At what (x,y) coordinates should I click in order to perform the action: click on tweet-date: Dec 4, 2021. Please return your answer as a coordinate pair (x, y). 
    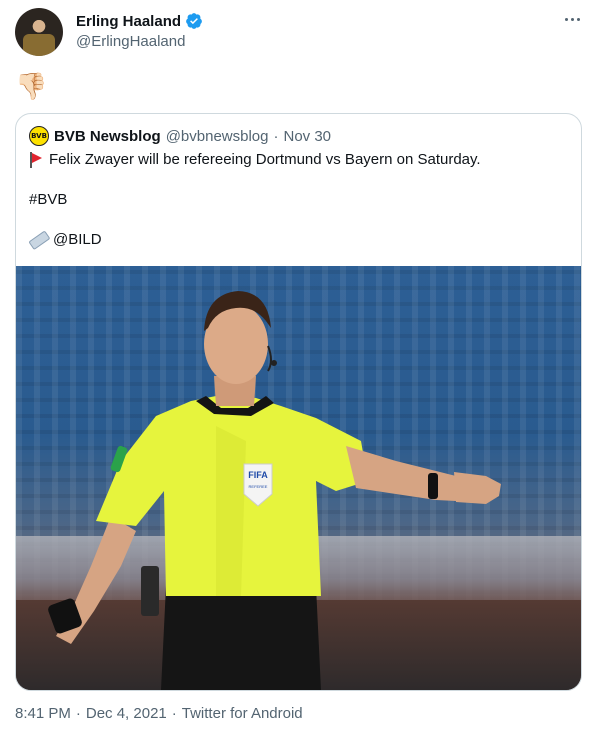
    Looking at the image, I should click on (126, 713).